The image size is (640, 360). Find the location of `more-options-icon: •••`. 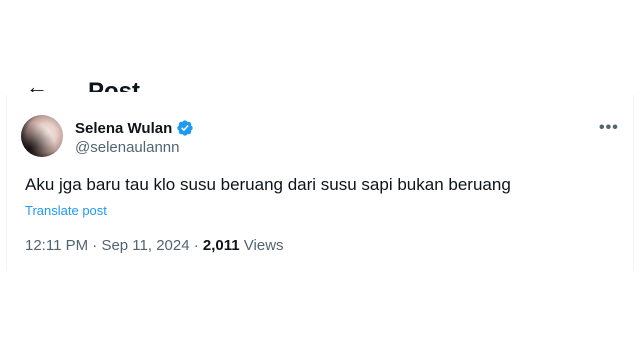

more-options-icon: ••• is located at coordinates (609, 128).